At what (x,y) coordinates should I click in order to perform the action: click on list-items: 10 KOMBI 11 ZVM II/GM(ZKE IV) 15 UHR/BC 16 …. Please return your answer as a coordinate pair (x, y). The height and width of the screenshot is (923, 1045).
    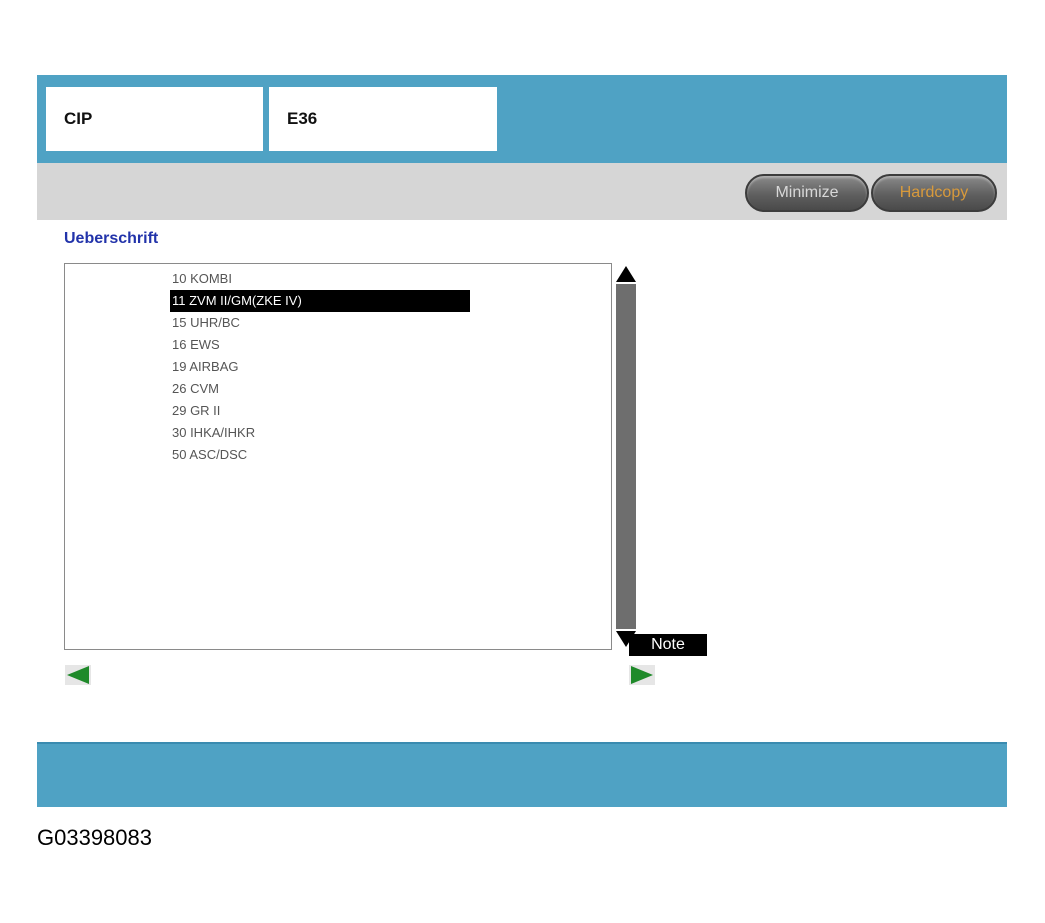
    Looking at the image, I should click on (320, 367).